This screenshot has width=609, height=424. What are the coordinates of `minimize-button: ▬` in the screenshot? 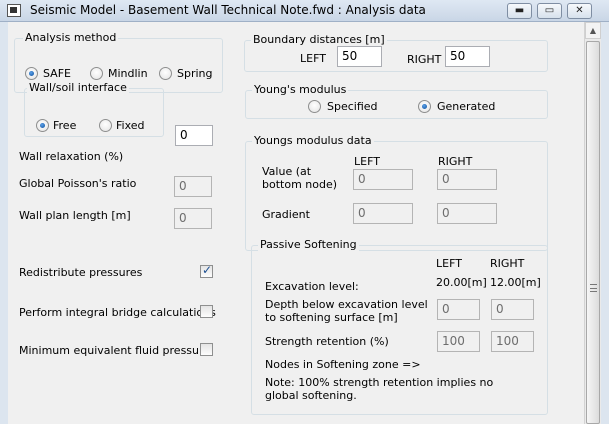 It's located at (519, 11).